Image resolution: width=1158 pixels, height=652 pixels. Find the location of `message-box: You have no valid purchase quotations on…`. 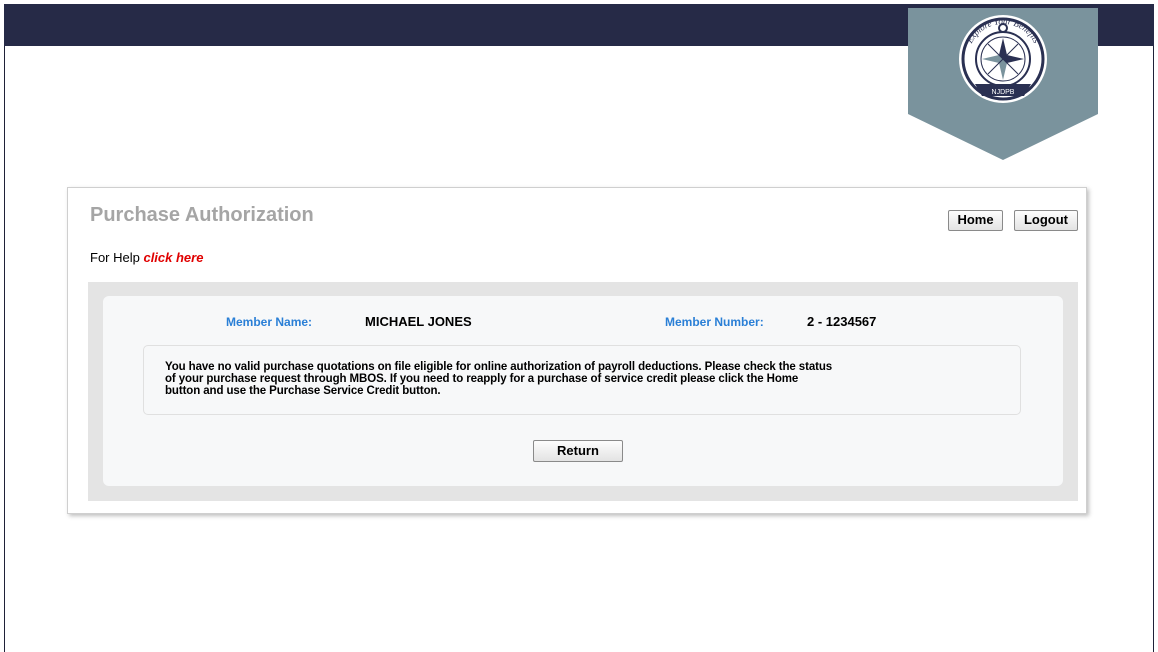

message-box: You have no valid purchase quotations on… is located at coordinates (582, 380).